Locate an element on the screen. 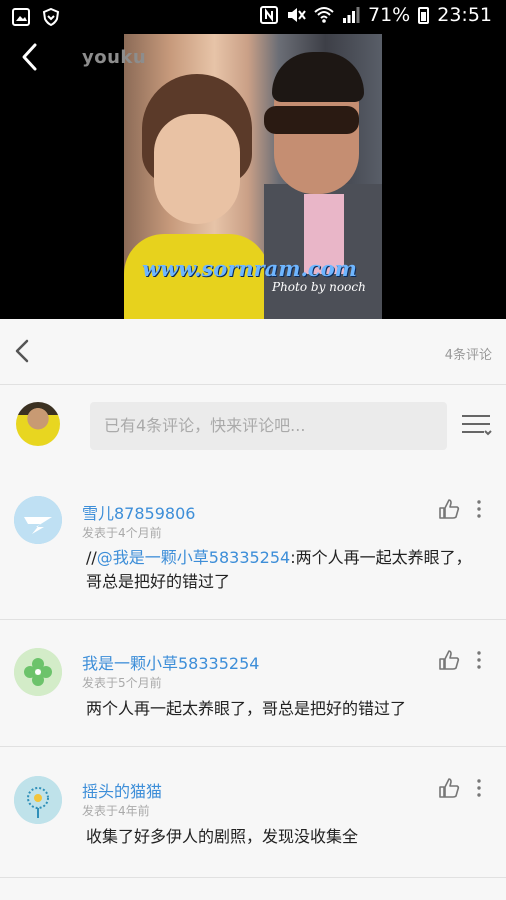 This screenshot has width=506, height=900. qq-zone-icon is located at coordinates (38, 520).